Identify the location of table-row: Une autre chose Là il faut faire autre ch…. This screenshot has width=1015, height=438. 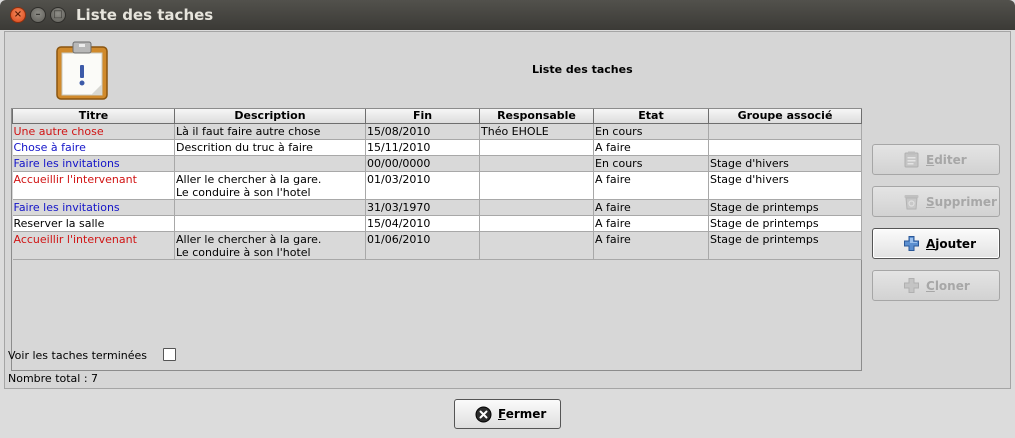
(437, 131).